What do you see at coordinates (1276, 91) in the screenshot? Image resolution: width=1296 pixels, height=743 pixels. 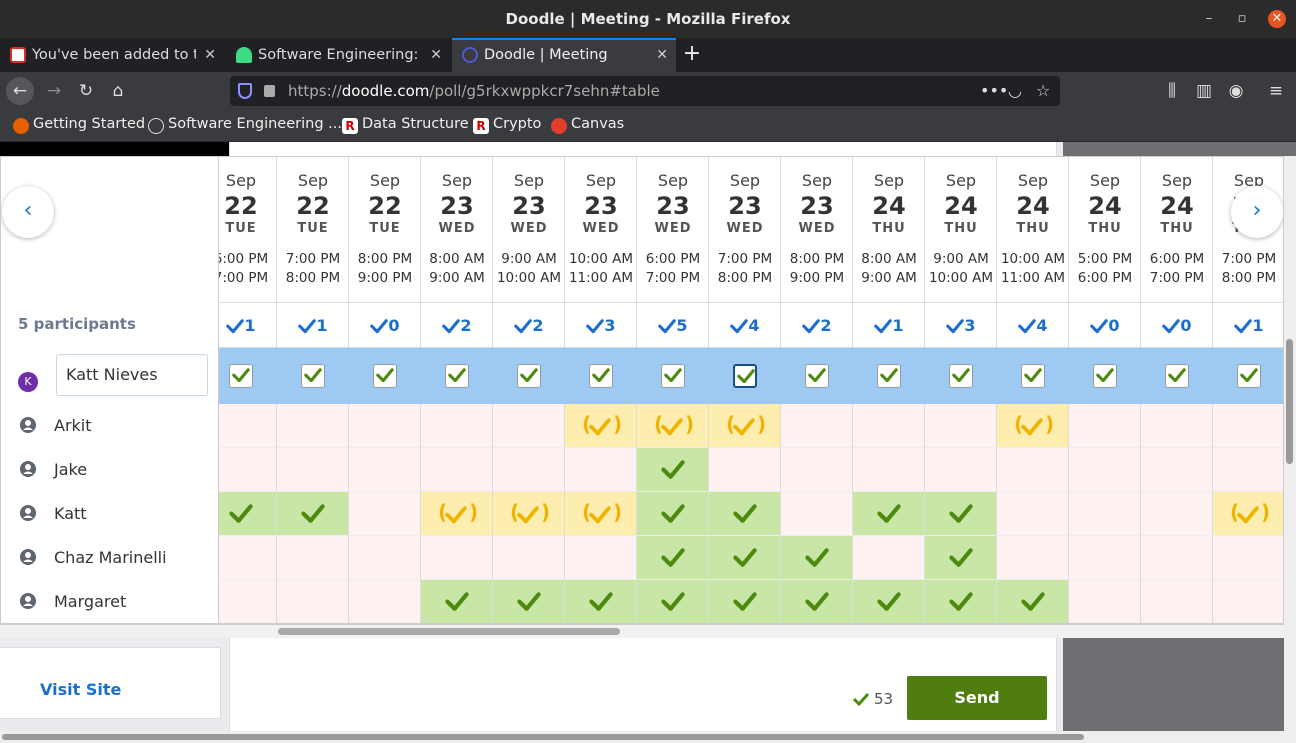 I see `menu-icon: ≡` at bounding box center [1276, 91].